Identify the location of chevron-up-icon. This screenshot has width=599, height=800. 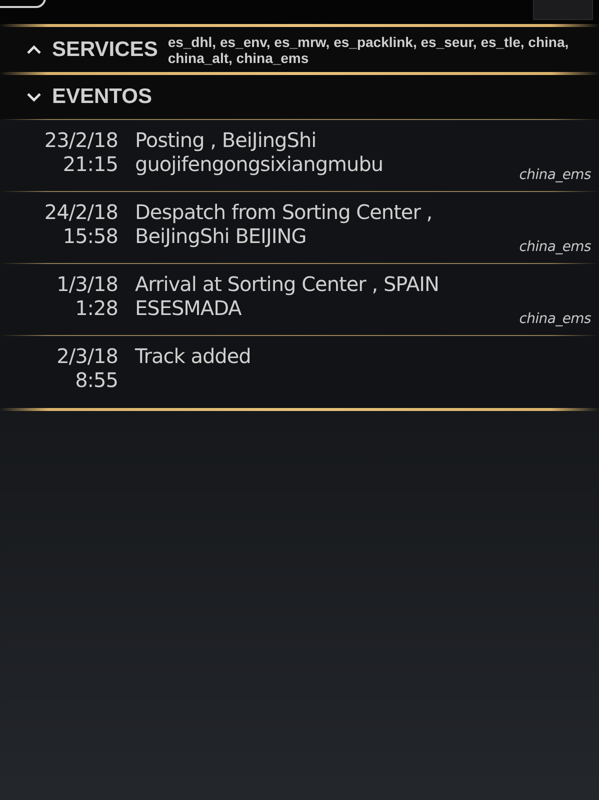
(34, 49).